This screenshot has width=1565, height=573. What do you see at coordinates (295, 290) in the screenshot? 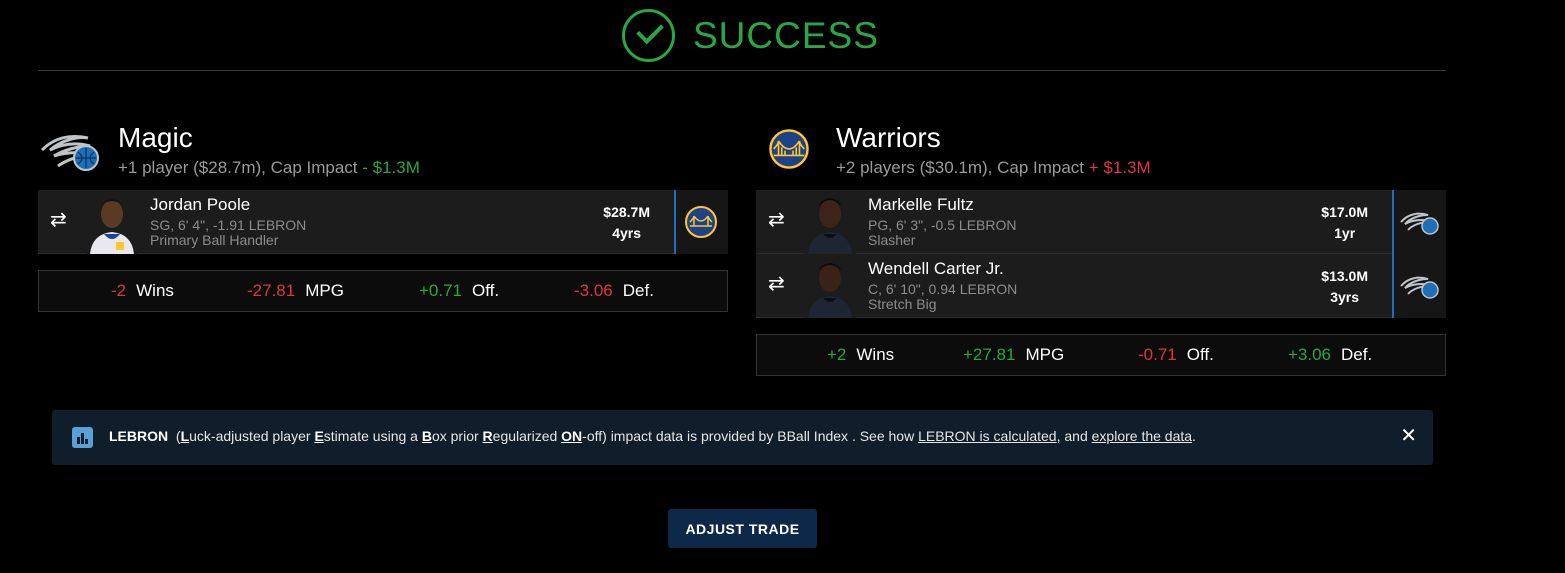
I see `impact-mpg: -27.81 MPG` at bounding box center [295, 290].